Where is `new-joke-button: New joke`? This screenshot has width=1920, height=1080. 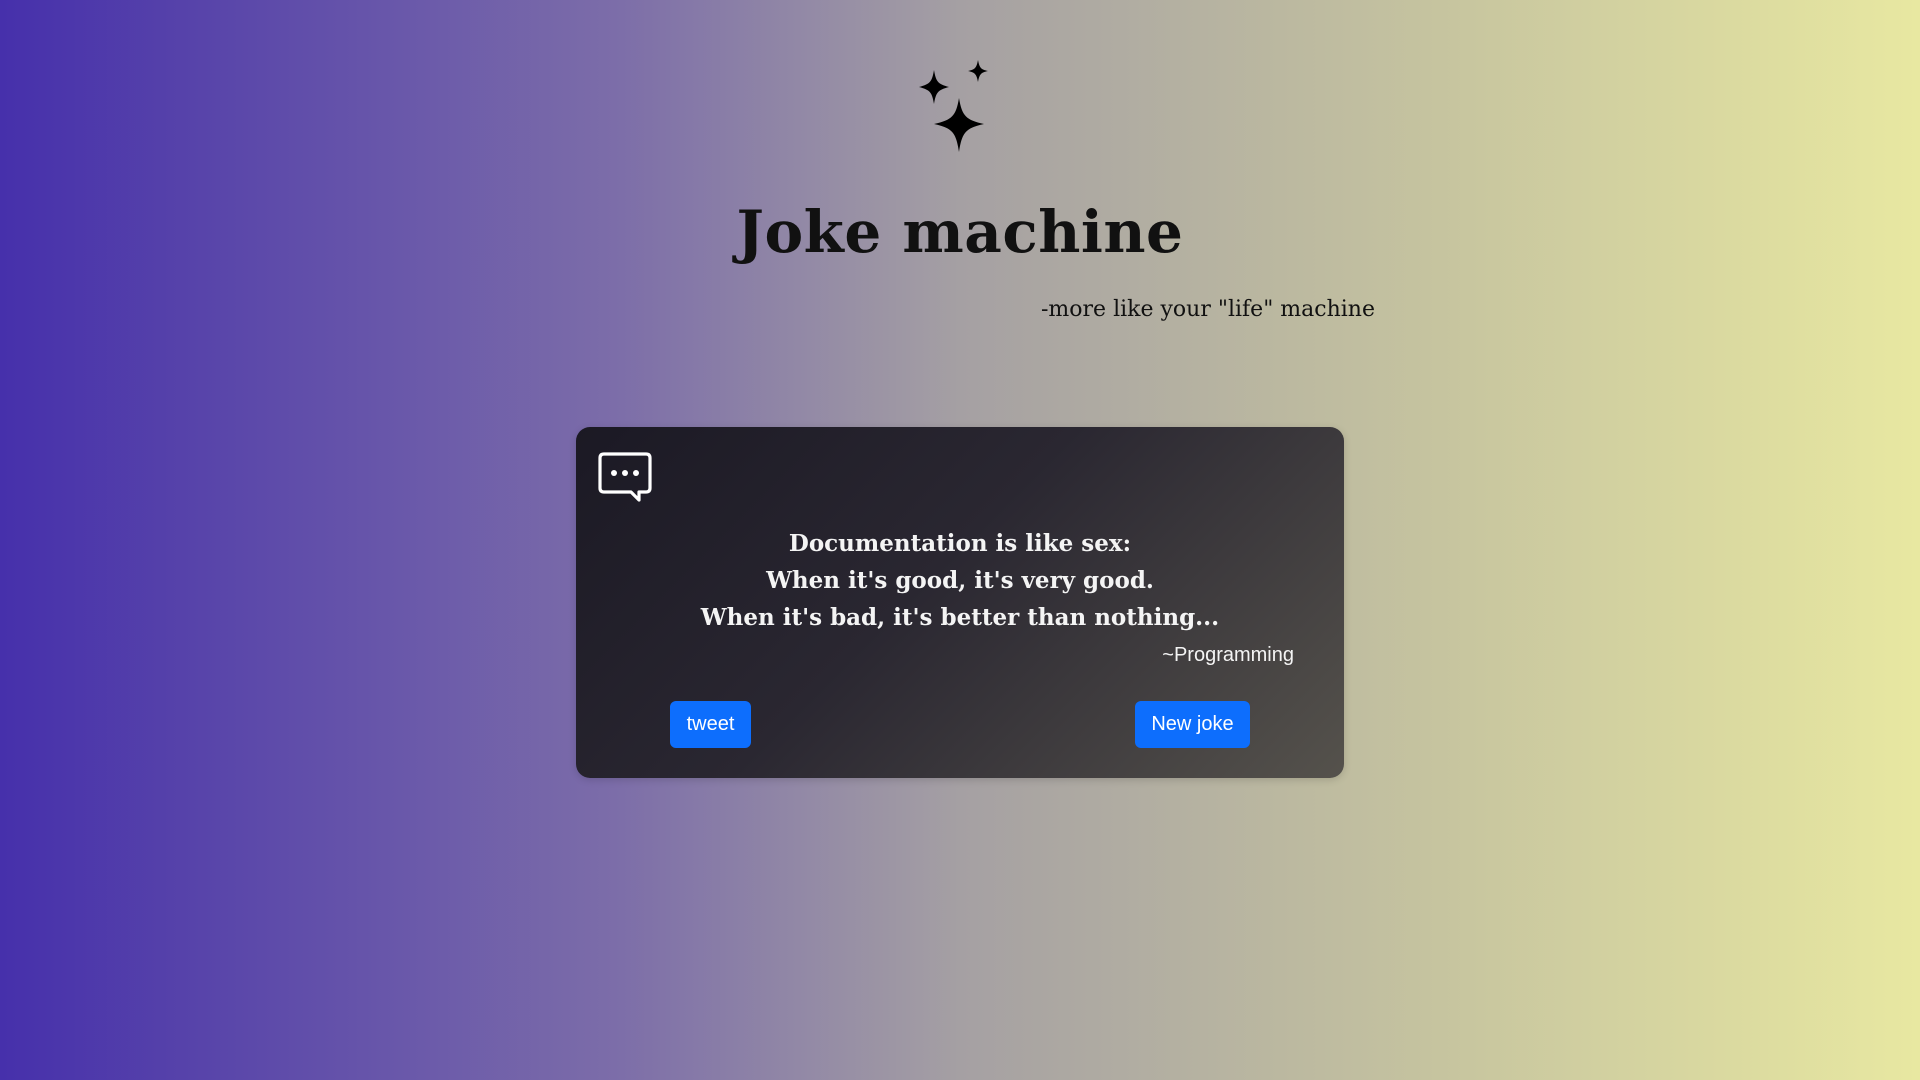 new-joke-button: New joke is located at coordinates (1192, 724).